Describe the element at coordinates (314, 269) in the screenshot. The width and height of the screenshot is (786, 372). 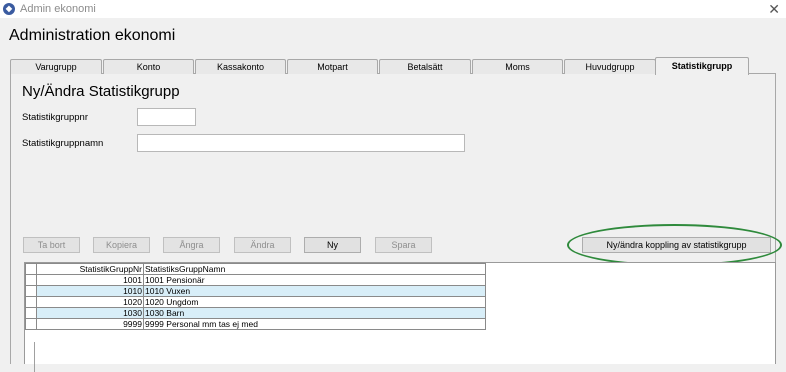
I see `column-header-namn: StatistiksGruppNamn` at that location.